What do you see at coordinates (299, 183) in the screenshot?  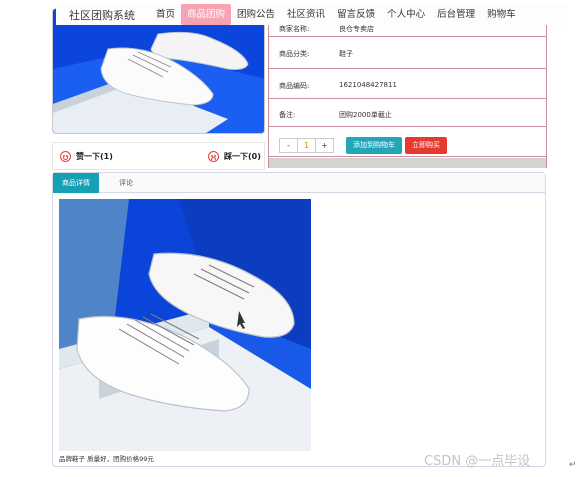 I see `tab-bar: 商品详情 评论` at bounding box center [299, 183].